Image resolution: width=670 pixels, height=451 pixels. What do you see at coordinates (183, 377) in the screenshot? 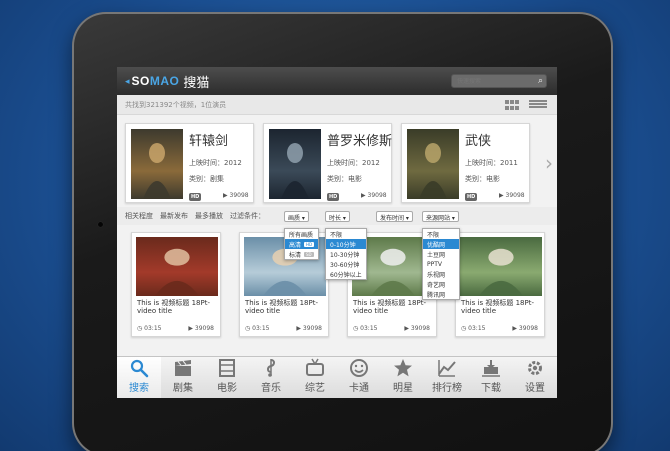
I see `tab-clapper: 剧集` at bounding box center [183, 377].